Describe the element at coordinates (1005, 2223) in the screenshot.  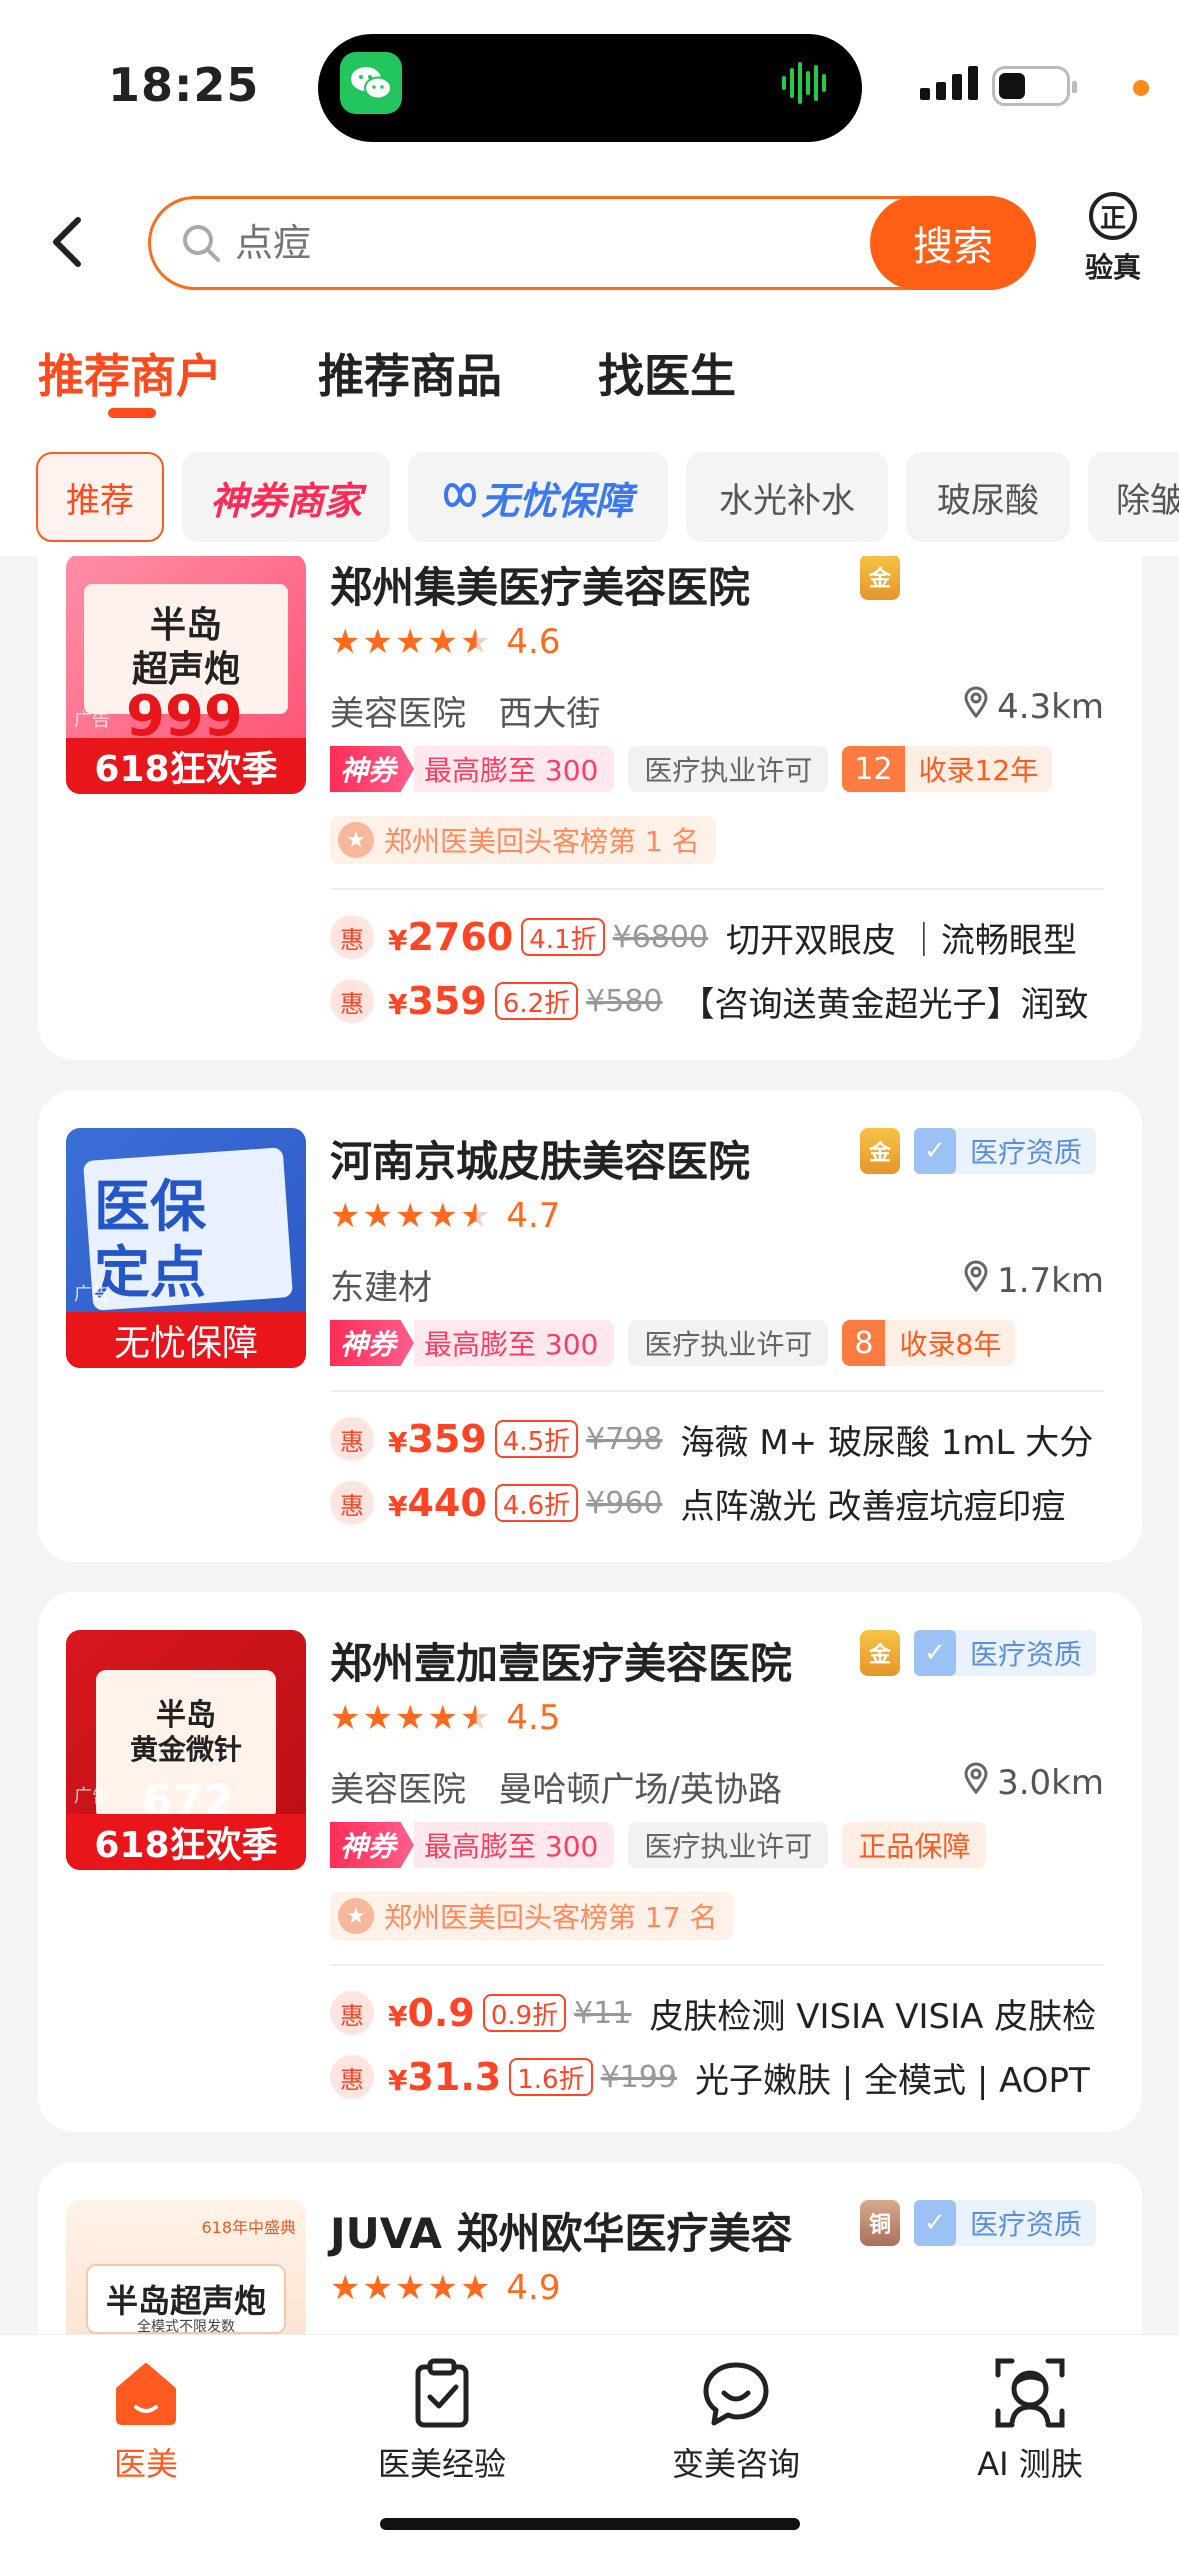
I see `medical-qualification-badge: ✓ 医疗资质` at that location.